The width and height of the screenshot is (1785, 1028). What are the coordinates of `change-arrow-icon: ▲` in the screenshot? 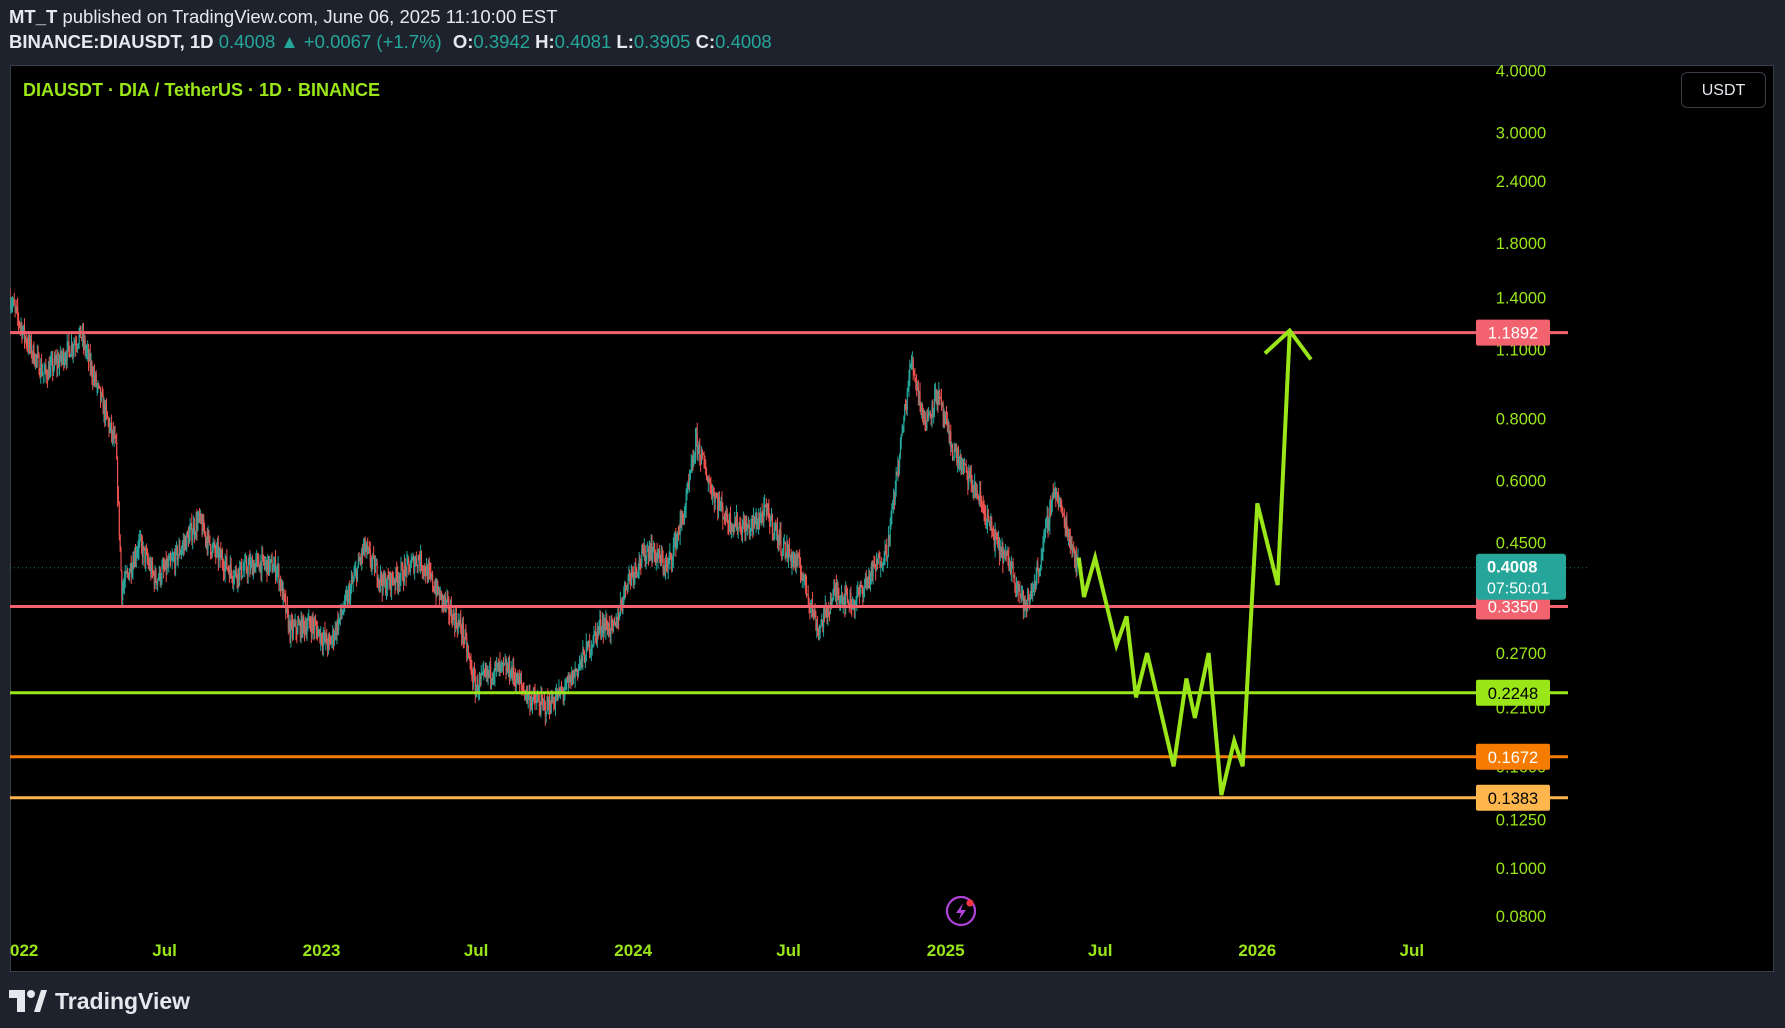 It's located at (289, 41).